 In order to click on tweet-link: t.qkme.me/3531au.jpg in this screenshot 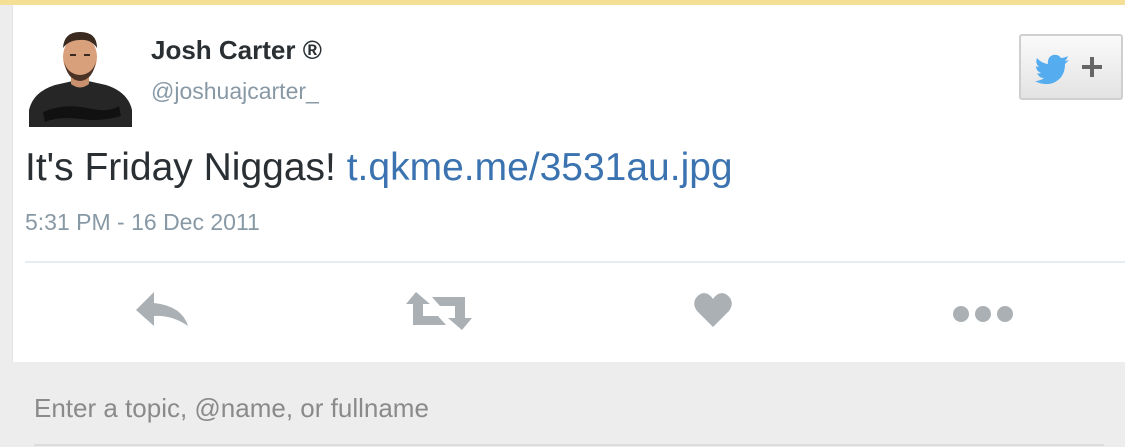, I will do `click(540, 167)`.